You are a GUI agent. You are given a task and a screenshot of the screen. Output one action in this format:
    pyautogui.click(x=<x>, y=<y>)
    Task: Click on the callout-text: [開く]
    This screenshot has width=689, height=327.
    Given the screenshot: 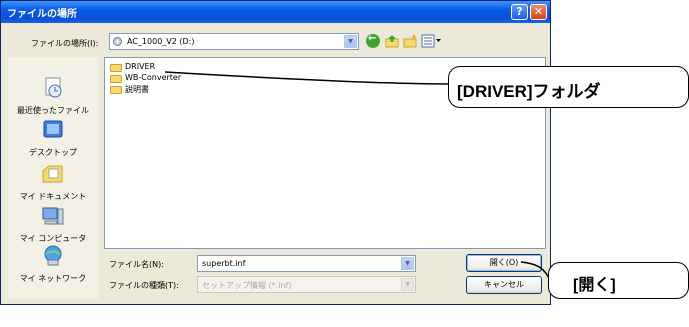 What is the action you would take?
    pyautogui.click(x=594, y=285)
    